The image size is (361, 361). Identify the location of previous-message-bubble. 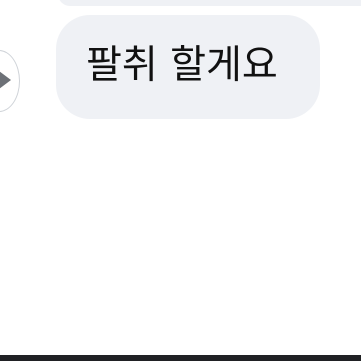
(209, 3).